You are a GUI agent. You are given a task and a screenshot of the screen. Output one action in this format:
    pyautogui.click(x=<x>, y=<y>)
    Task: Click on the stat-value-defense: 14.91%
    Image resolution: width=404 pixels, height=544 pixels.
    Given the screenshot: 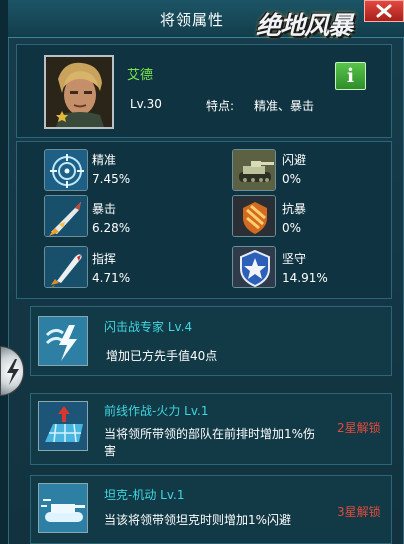 What is the action you would take?
    pyautogui.click(x=305, y=278)
    